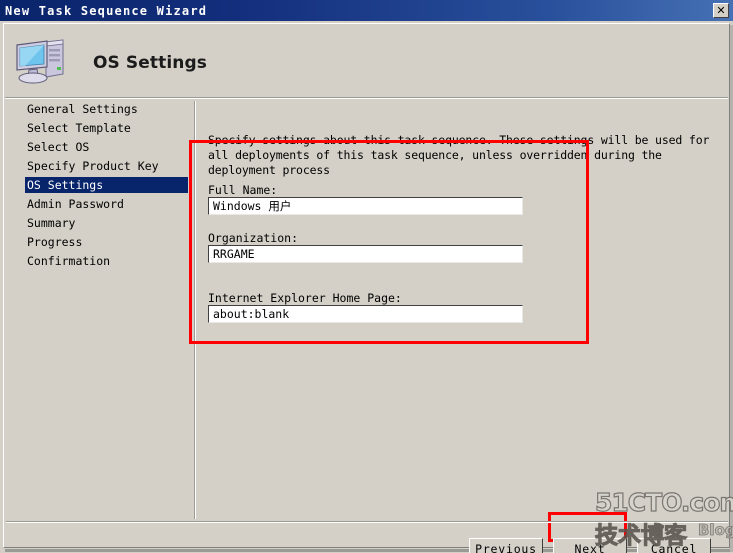  What do you see at coordinates (106, 128) in the screenshot?
I see `sidebar-item-select-template: Select Template` at bounding box center [106, 128].